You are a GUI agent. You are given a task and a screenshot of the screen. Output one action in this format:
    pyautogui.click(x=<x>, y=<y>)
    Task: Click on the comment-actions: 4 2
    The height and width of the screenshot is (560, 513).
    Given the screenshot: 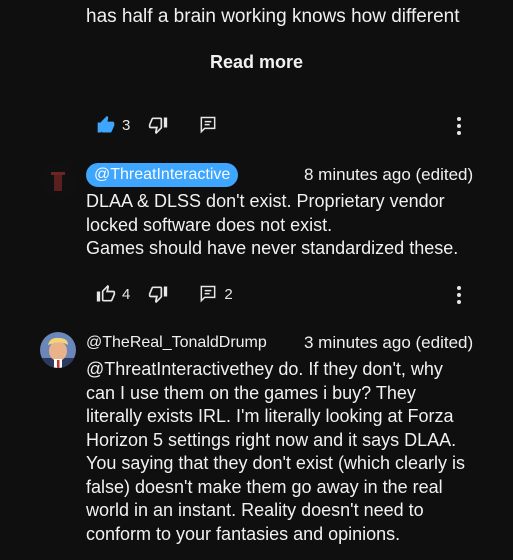 What is the action you would take?
    pyautogui.click(x=164, y=294)
    